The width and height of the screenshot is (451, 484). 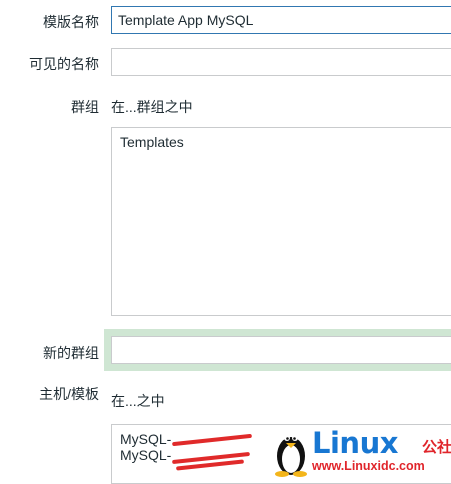 What do you see at coordinates (281, 20) in the screenshot?
I see `template-name-input: Template App MySQL` at bounding box center [281, 20].